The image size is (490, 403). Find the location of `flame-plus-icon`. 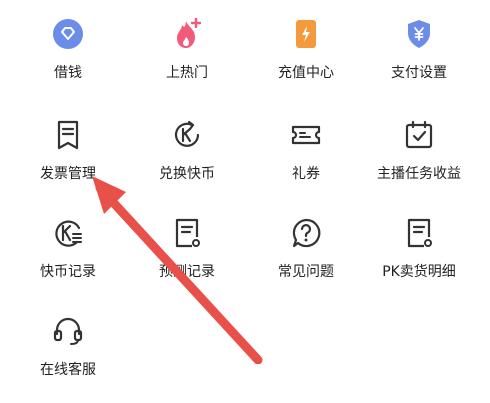

flame-plus-icon is located at coordinates (187, 34).